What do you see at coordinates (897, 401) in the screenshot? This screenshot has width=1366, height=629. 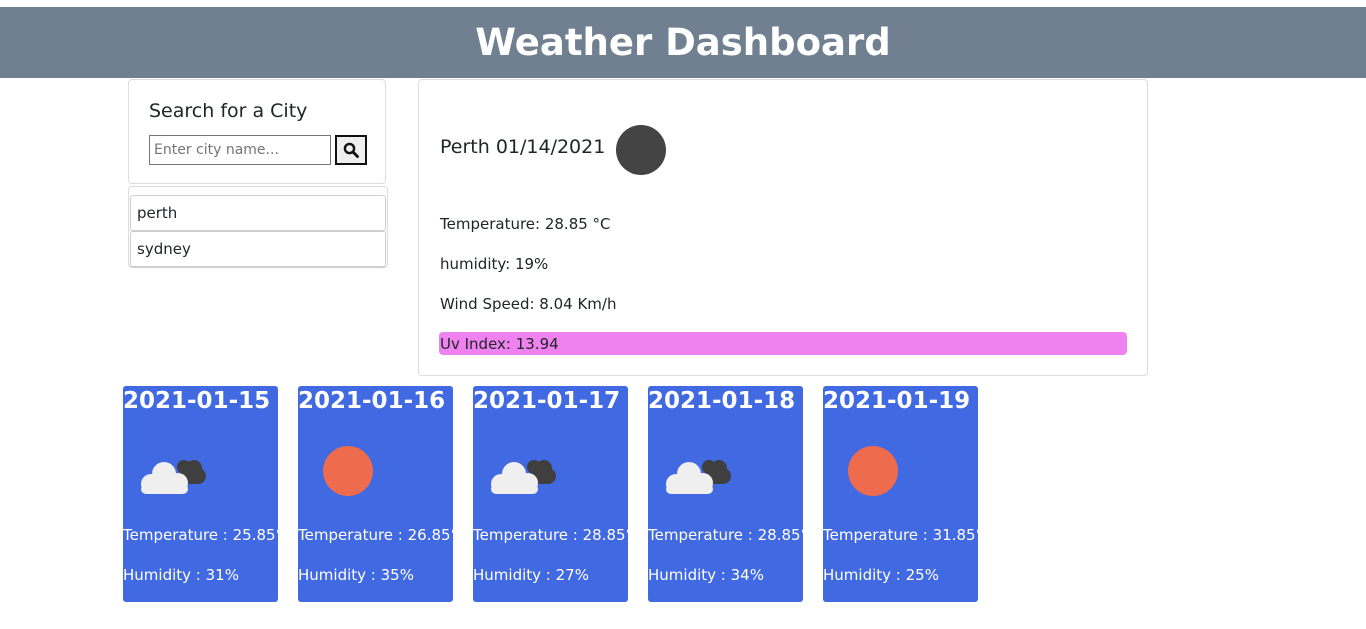 I see `forecast-date: 2021-01-19` at bounding box center [897, 401].